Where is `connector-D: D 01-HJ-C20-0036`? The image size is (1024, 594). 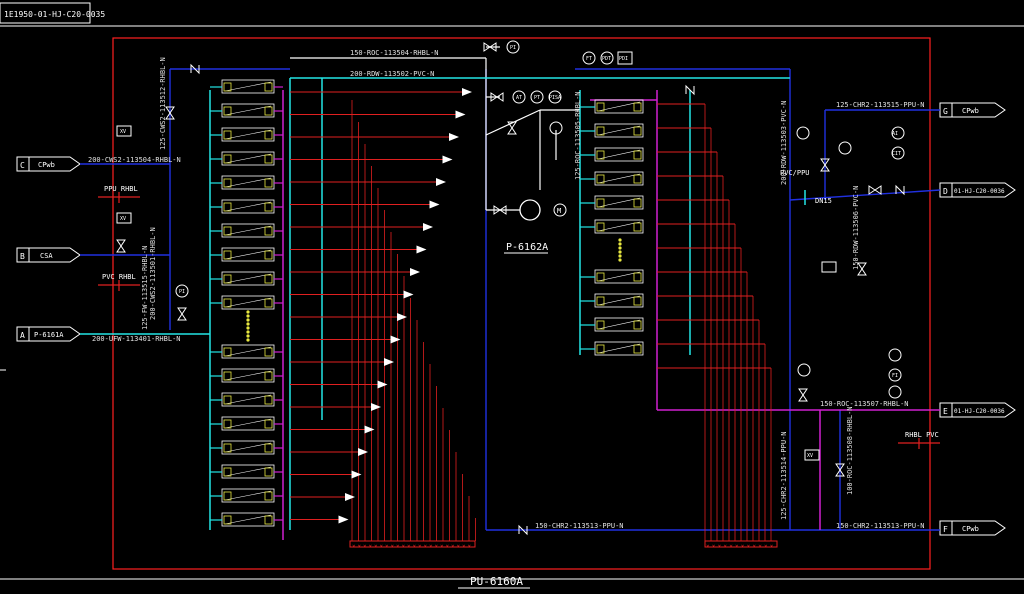 connector-D: D 01-HJ-C20-0036 is located at coordinates (977, 190).